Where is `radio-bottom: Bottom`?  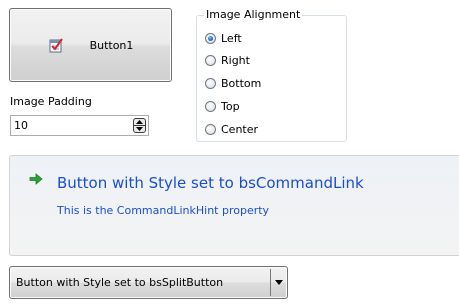 radio-bottom: Bottom is located at coordinates (233, 83).